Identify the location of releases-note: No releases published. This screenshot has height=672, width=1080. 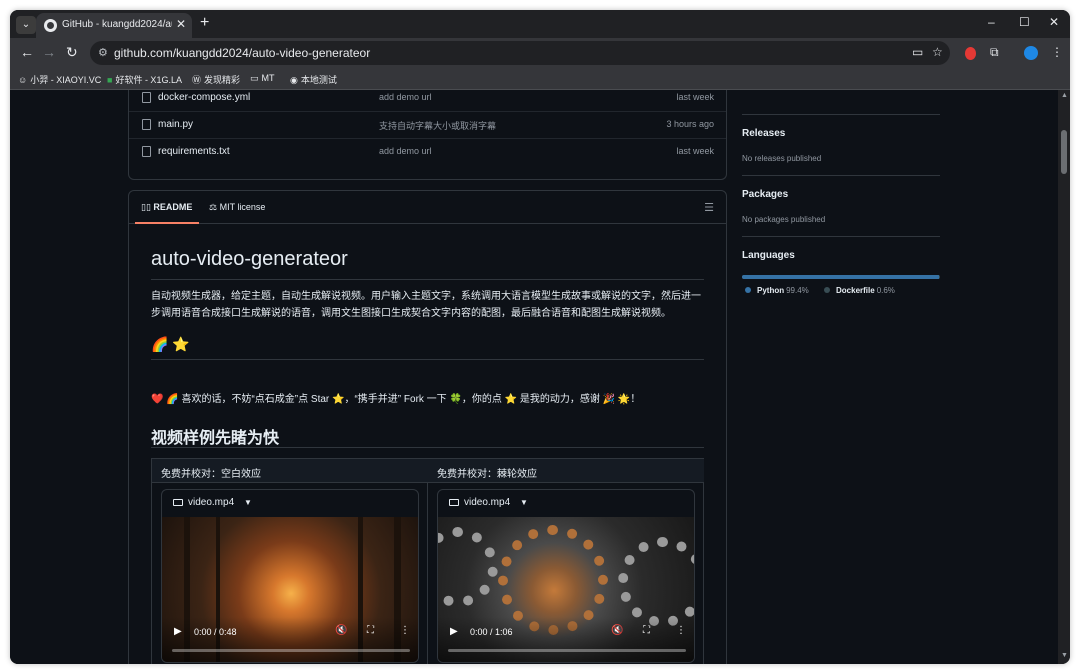
(782, 158).